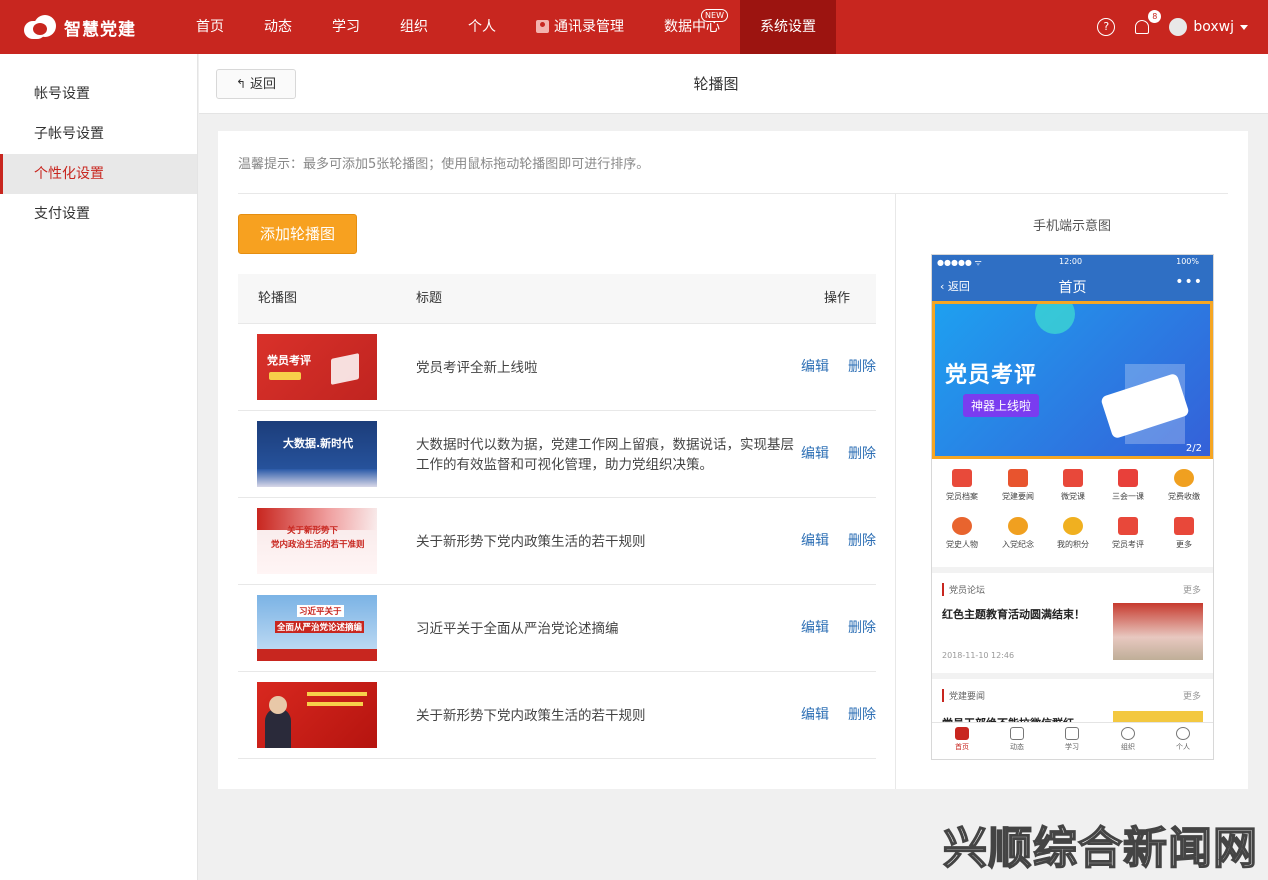 This screenshot has width=1268, height=880. Describe the element at coordinates (317, 628) in the screenshot. I see `carousel-thumbnail: 习近平关于 全面从严治党论述摘编` at that location.